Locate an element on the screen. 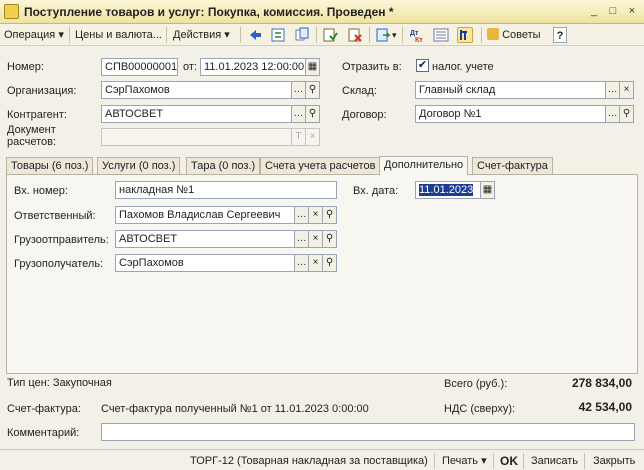 The height and width of the screenshot is (470, 644). invoice-label: Счет-фактура: is located at coordinates (44, 409).